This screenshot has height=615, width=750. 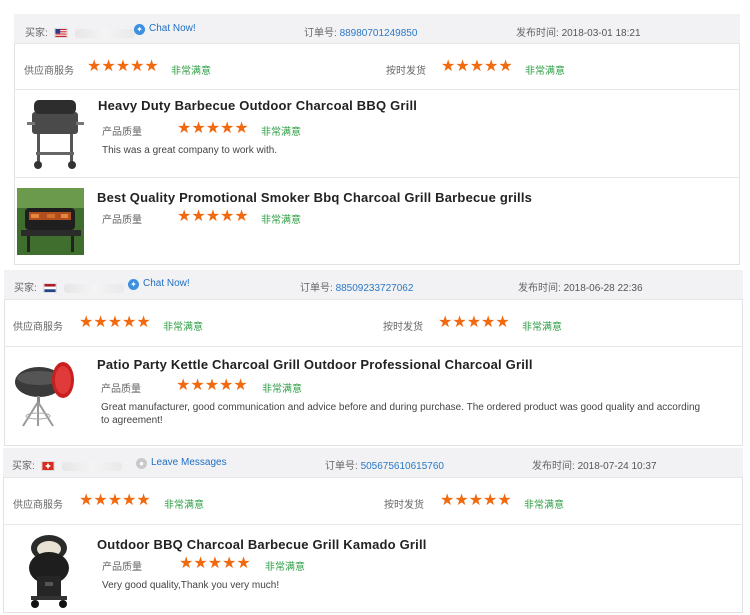 What do you see at coordinates (47, 466) in the screenshot?
I see `ch-flag-icon` at bounding box center [47, 466].